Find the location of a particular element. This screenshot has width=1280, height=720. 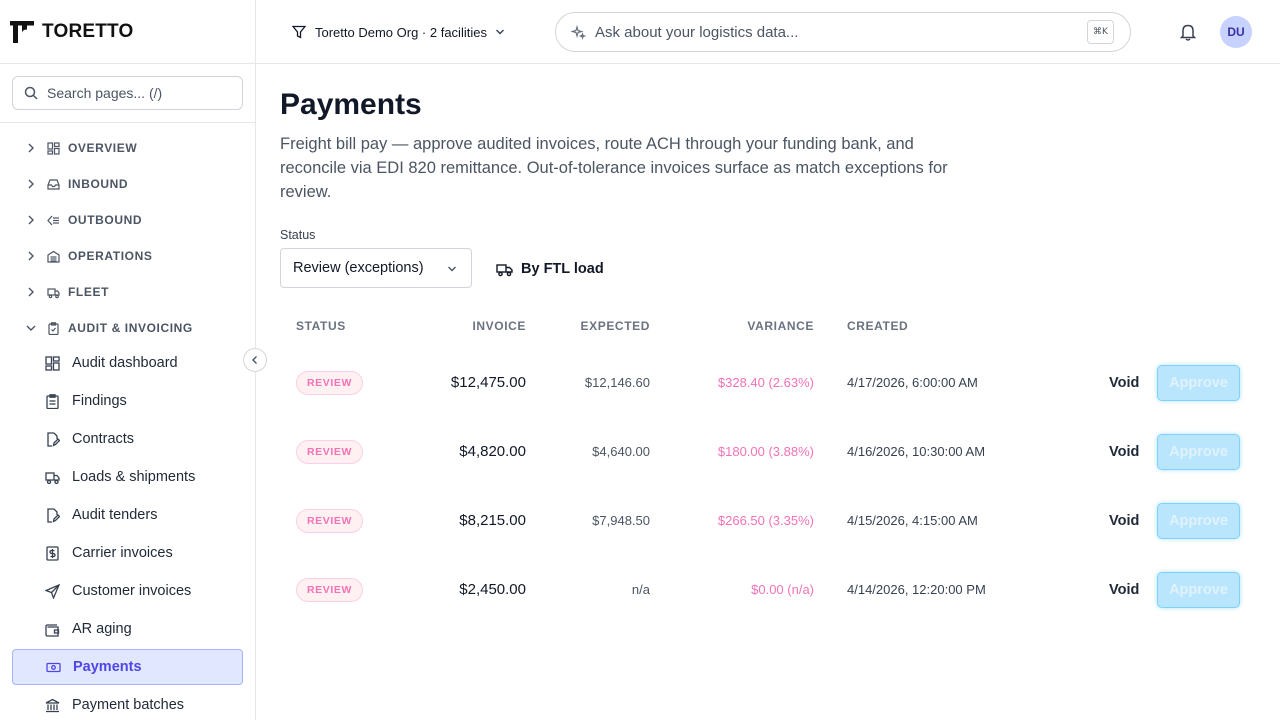

variance-amount: $328.40 (2.63%) is located at coordinates (765, 382).